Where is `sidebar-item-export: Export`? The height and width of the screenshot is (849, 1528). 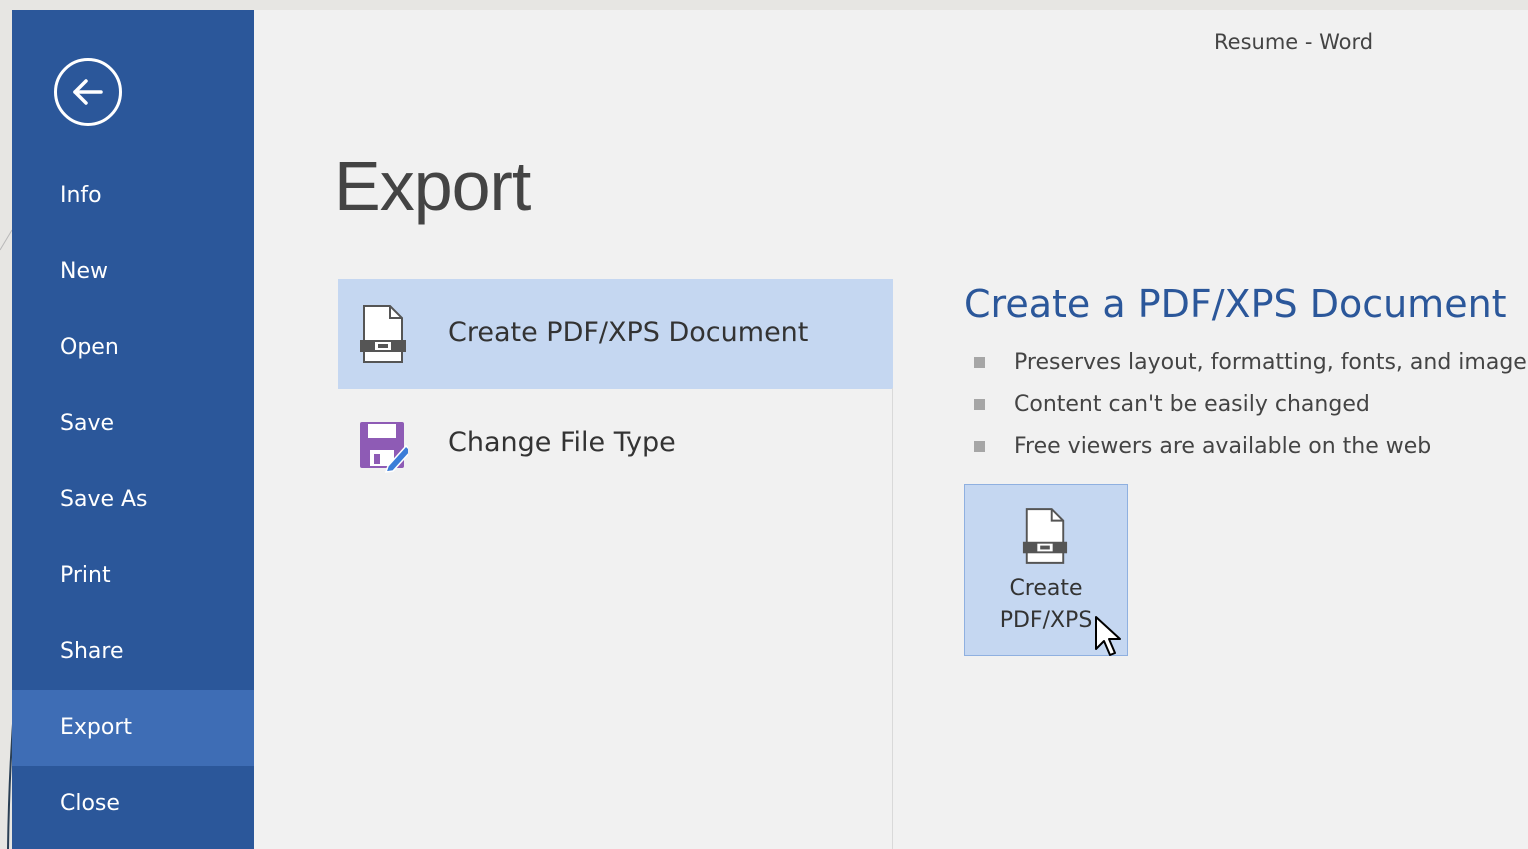 sidebar-item-export: Export is located at coordinates (133, 728).